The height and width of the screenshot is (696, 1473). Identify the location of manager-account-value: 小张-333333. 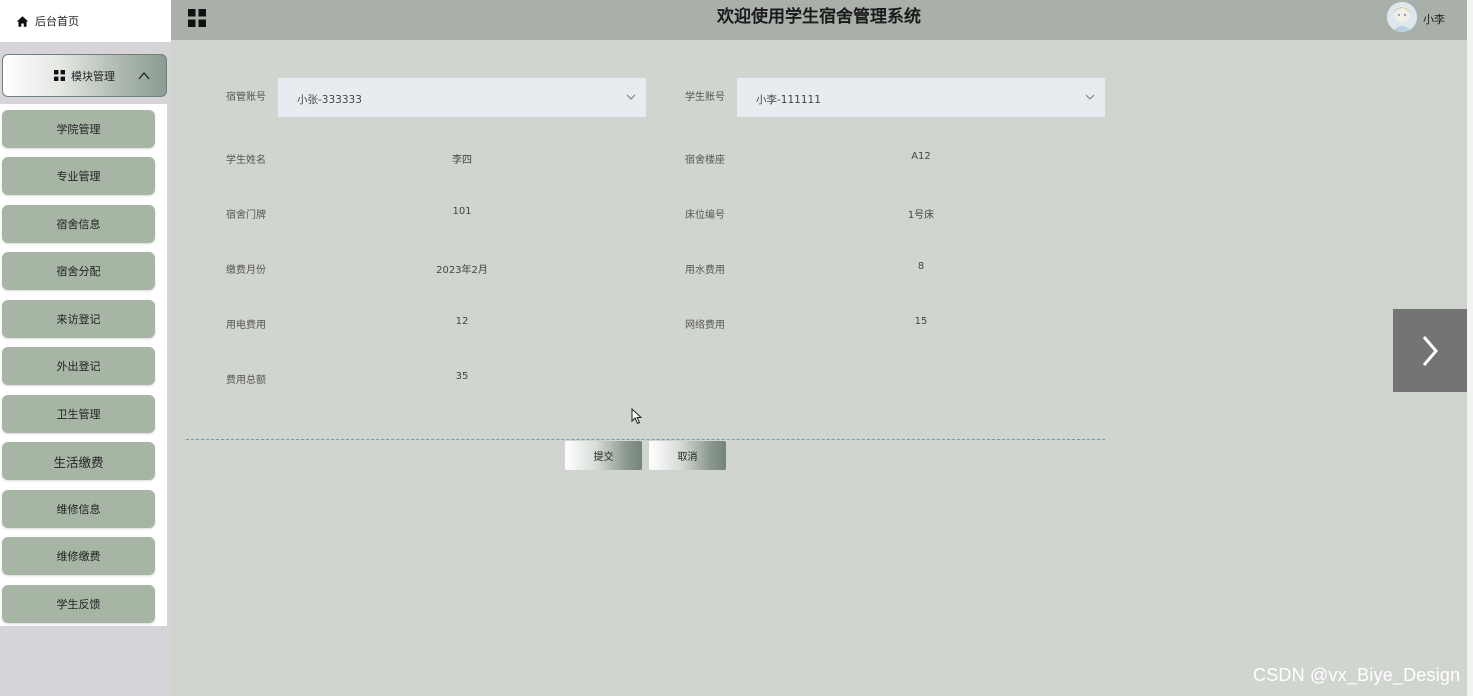
(329, 100).